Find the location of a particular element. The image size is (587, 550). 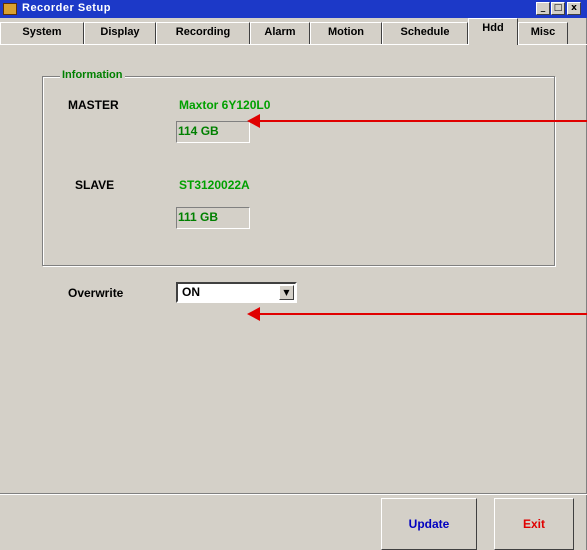

slave-label: SLAVE is located at coordinates (95, 185).